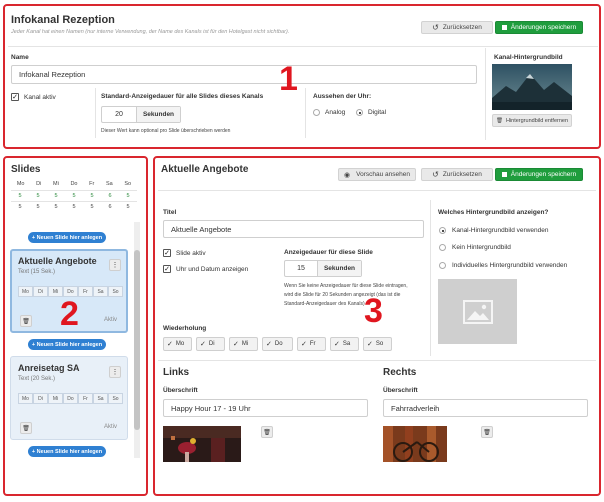 Image resolution: width=604 pixels, height=502 pixels. Describe the element at coordinates (335, 112) in the screenshot. I see `clock-analog-label: Analog` at that location.